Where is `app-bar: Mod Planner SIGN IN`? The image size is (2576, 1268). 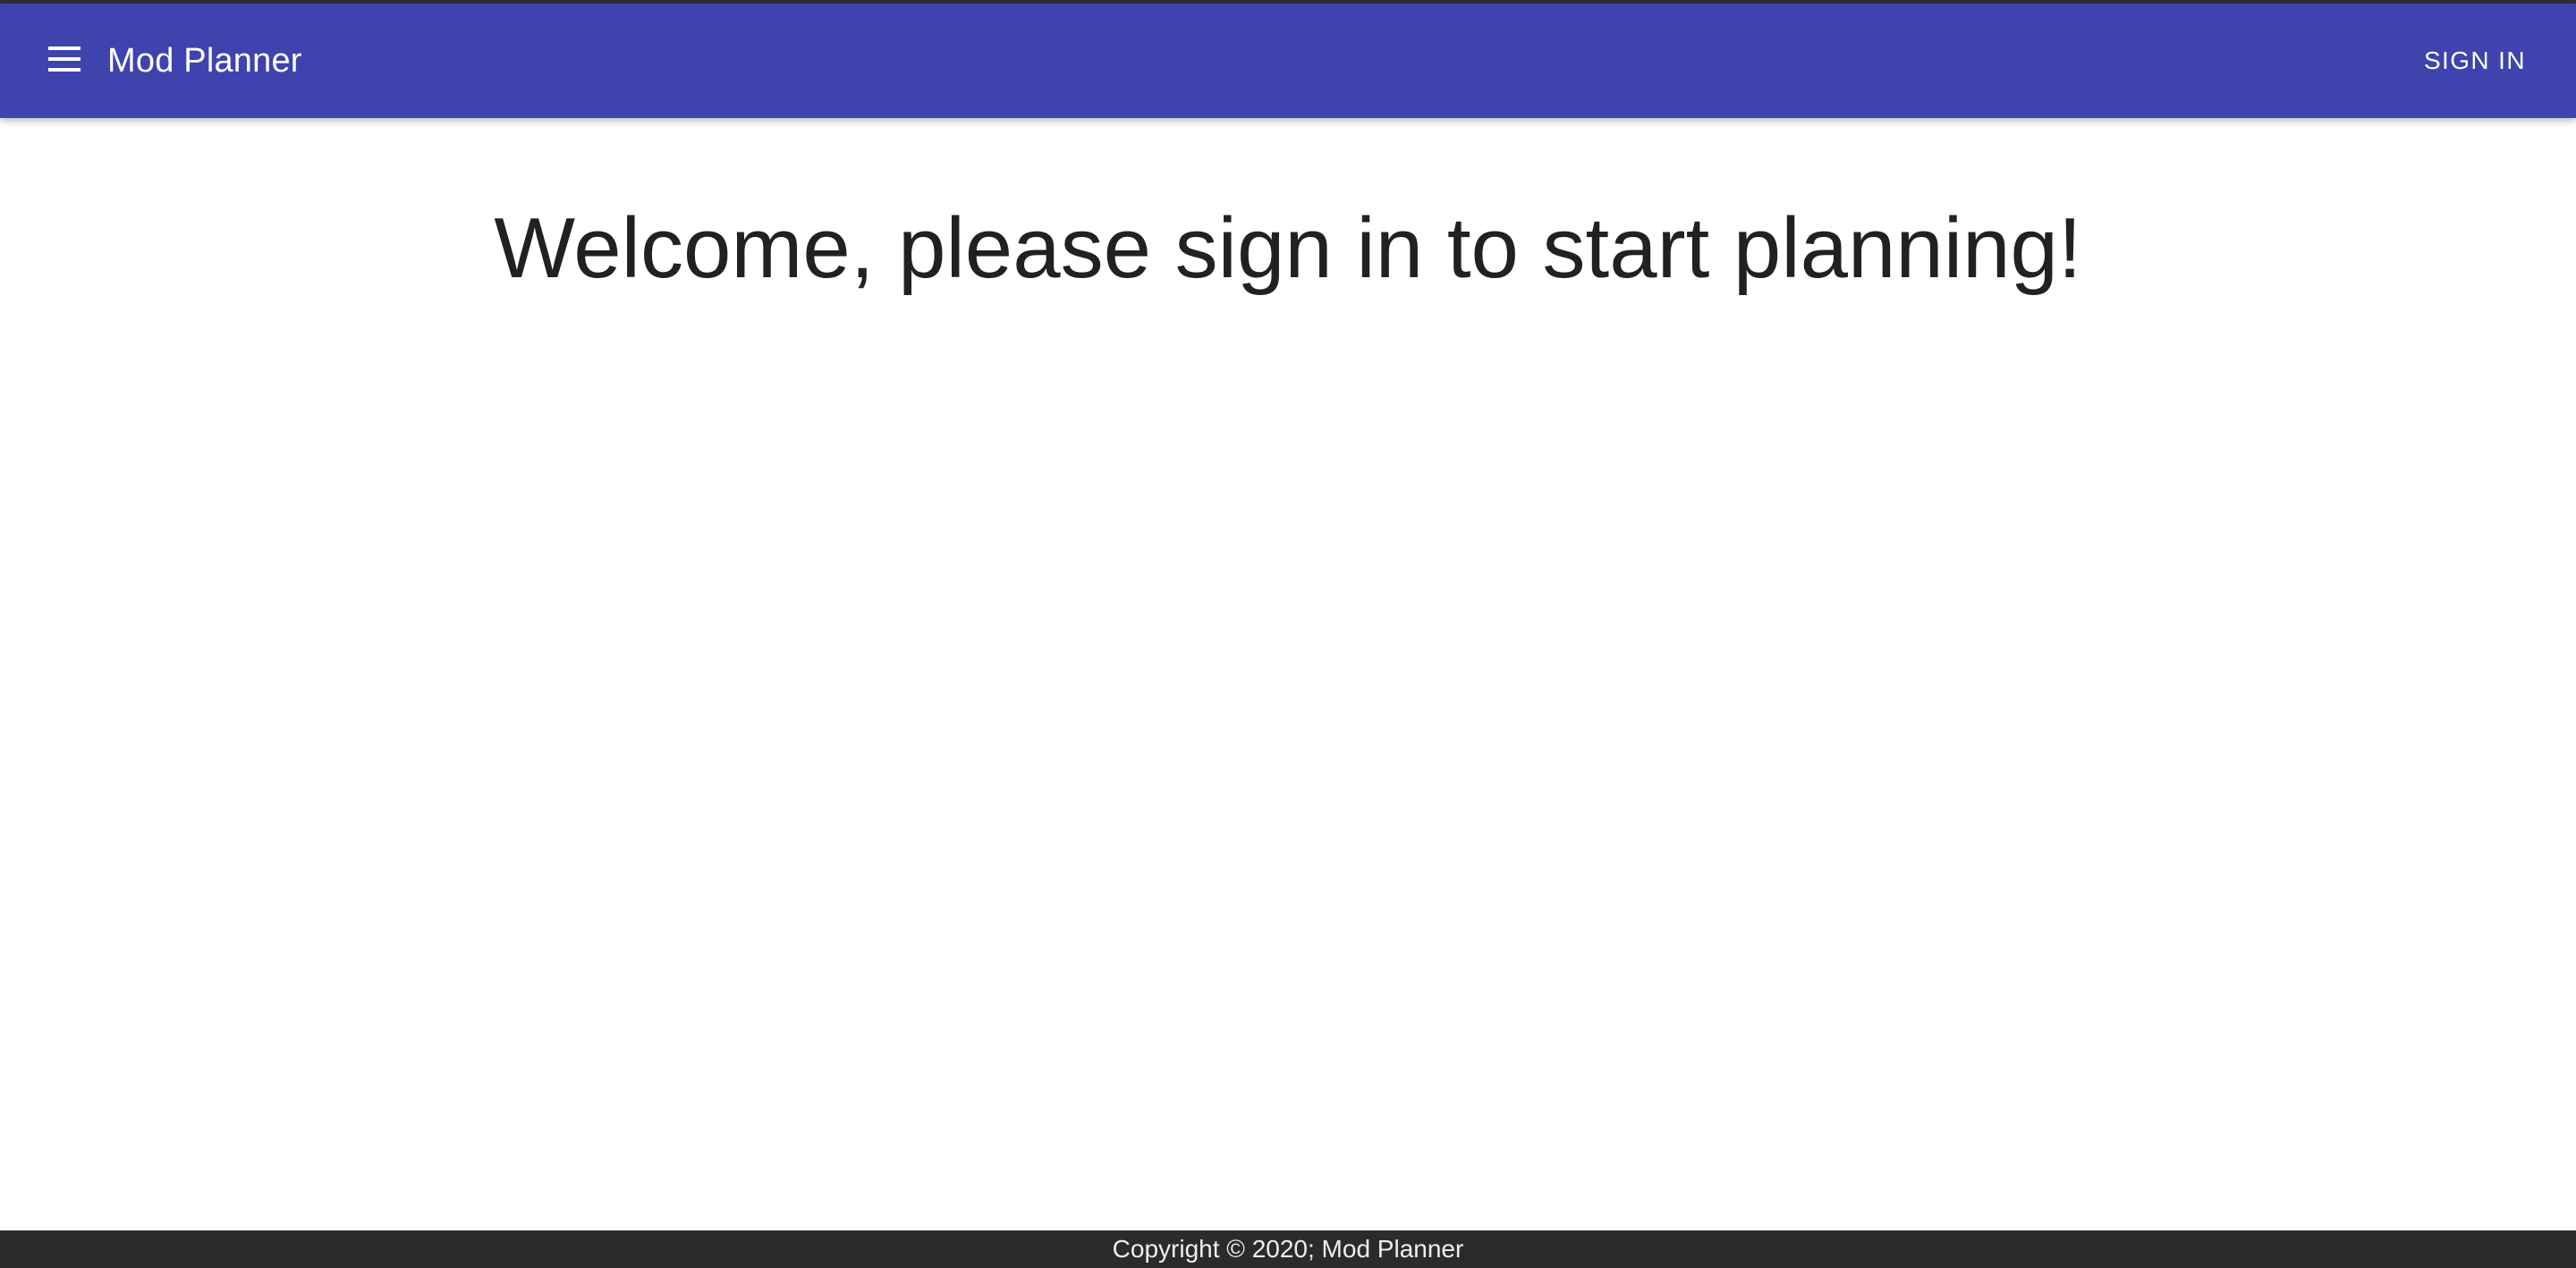
app-bar: Mod Planner SIGN IN is located at coordinates (1288, 61).